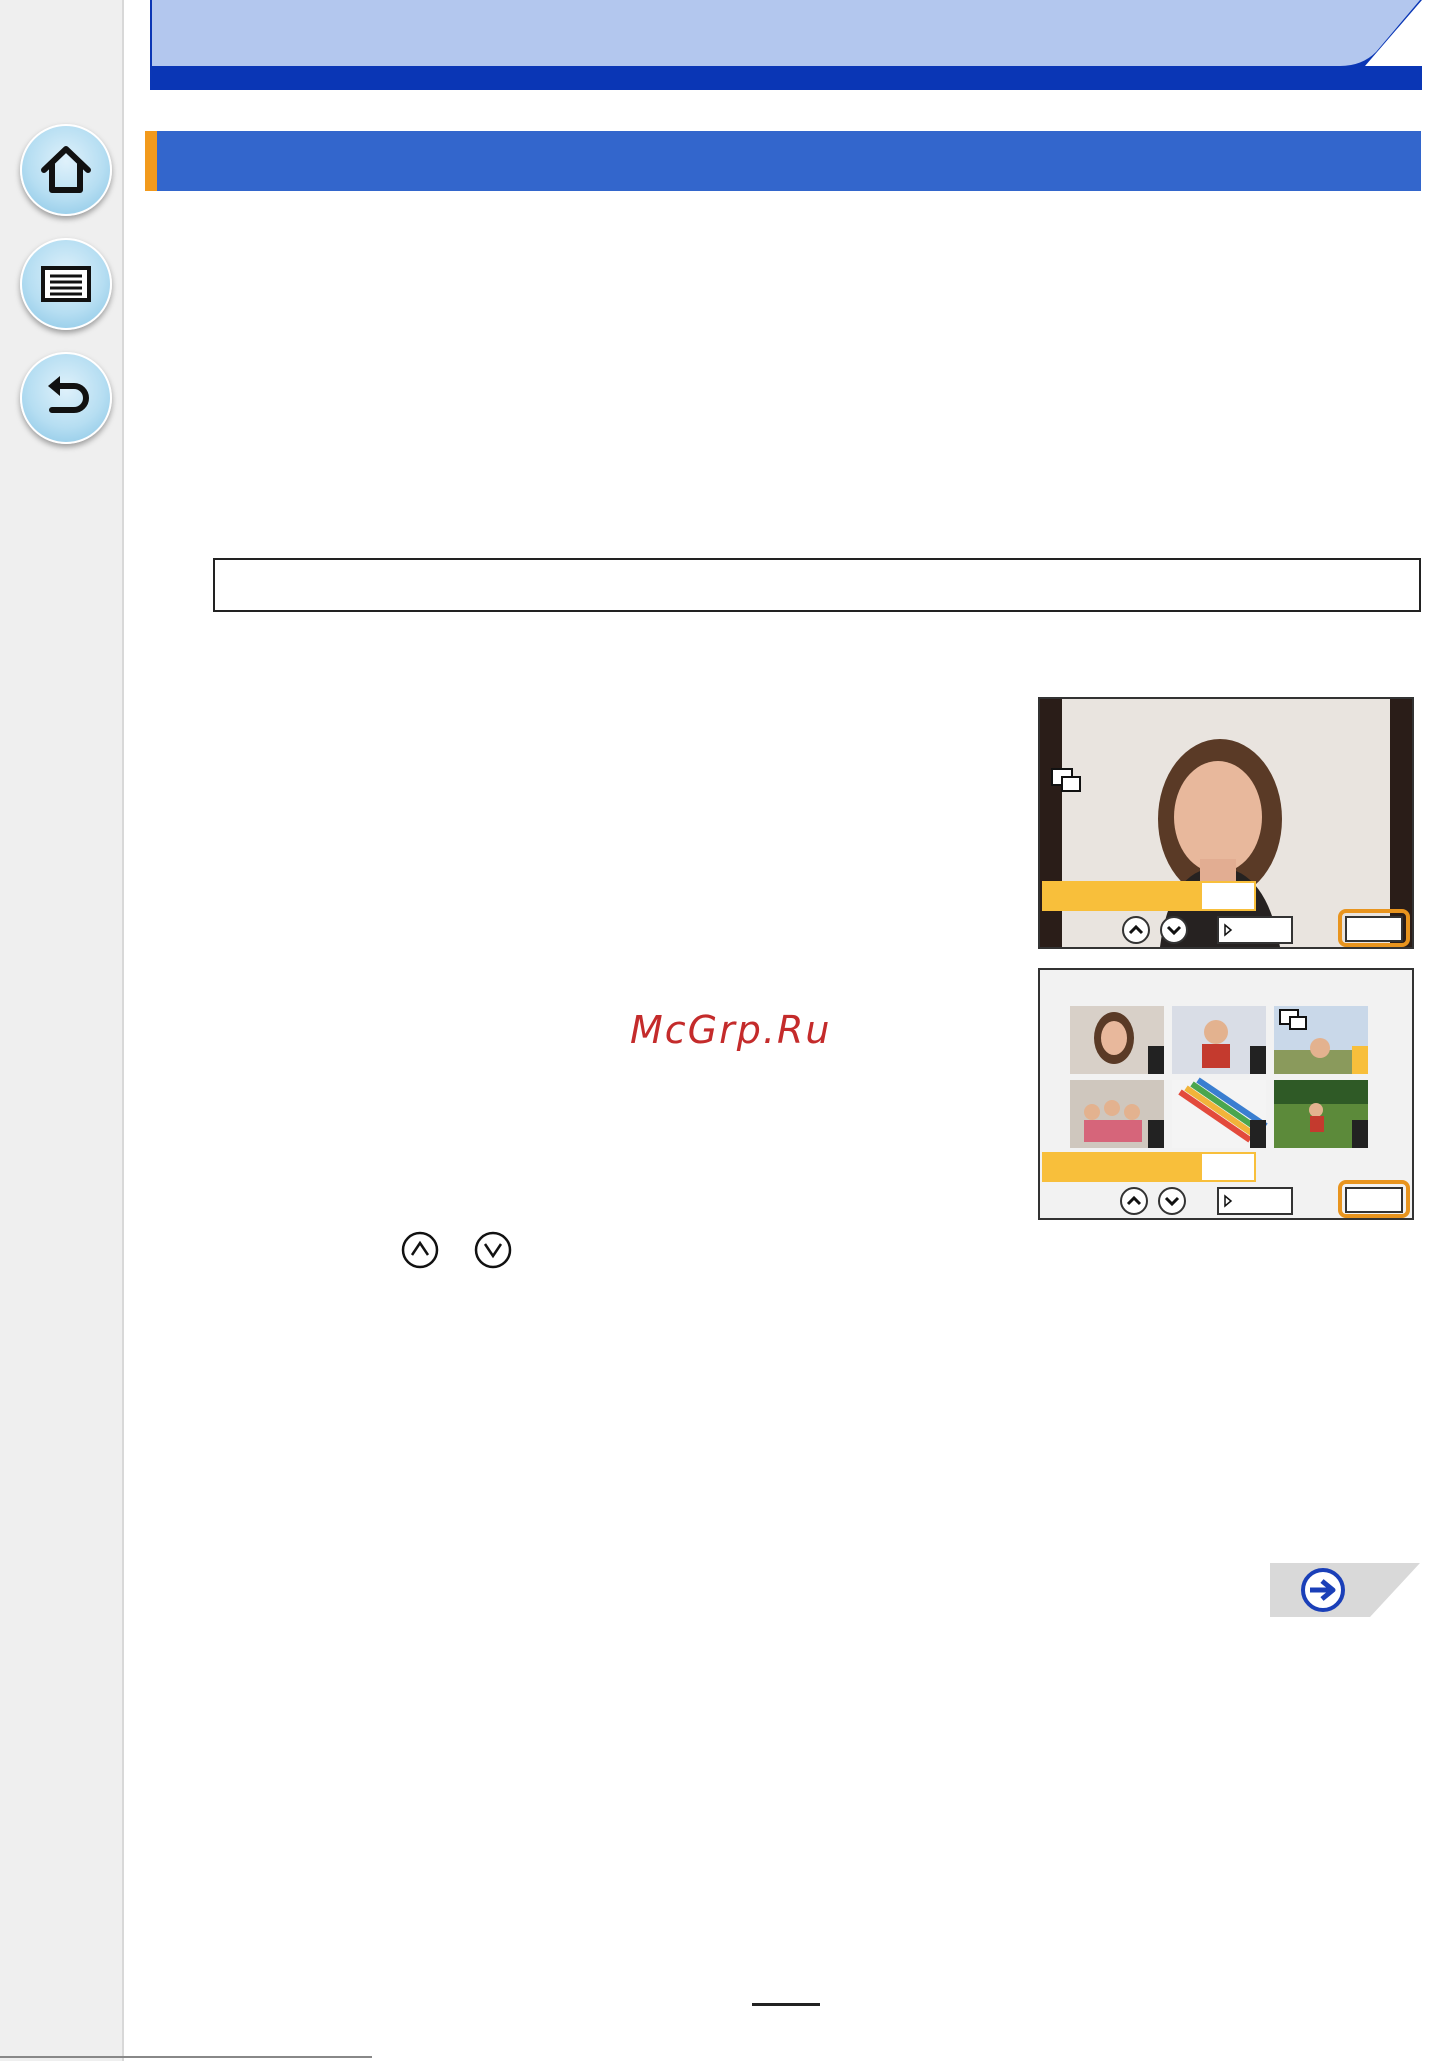  Describe the element at coordinates (786, 2004) in the screenshot. I see `page-number-rule` at that location.